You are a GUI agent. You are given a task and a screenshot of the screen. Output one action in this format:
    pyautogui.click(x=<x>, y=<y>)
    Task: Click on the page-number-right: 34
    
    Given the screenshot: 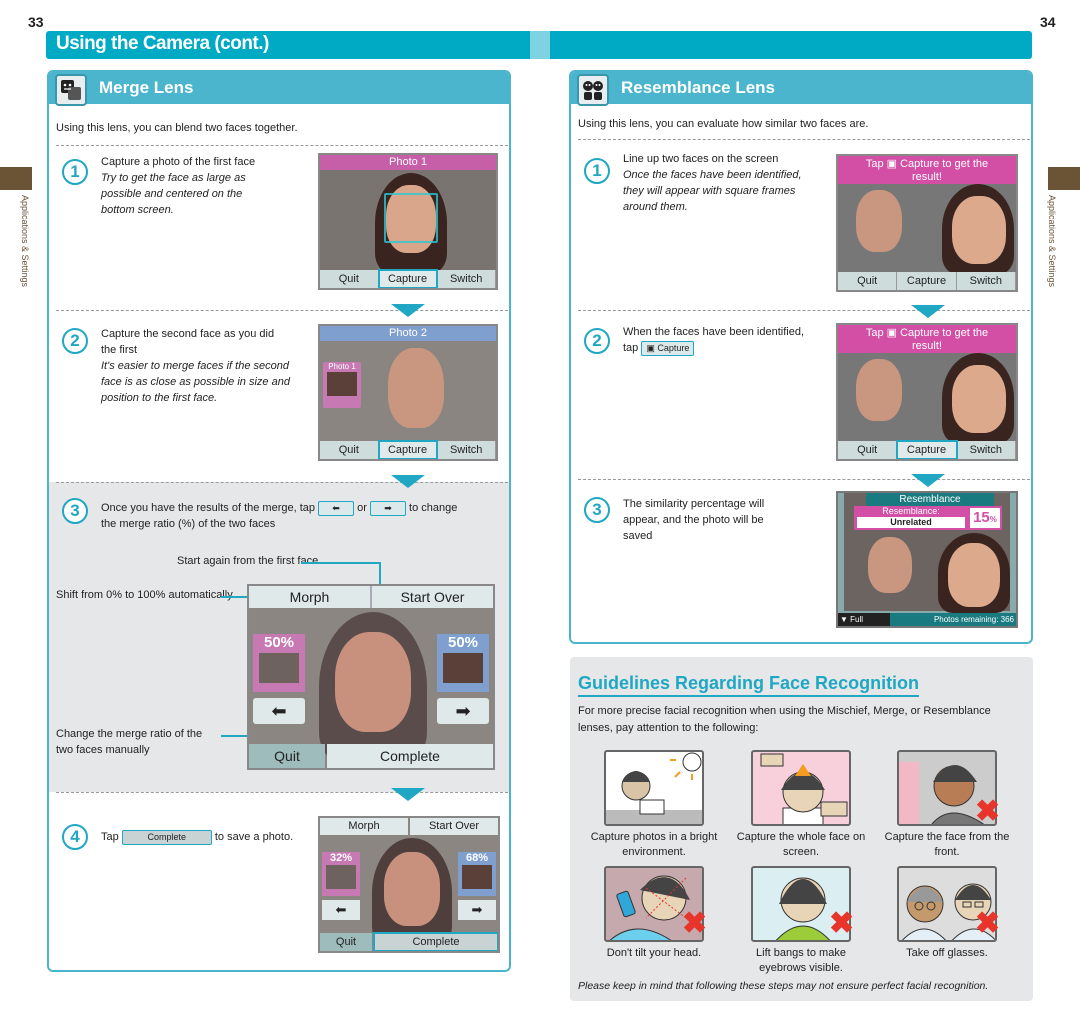 What is the action you would take?
    pyautogui.click(x=1048, y=22)
    